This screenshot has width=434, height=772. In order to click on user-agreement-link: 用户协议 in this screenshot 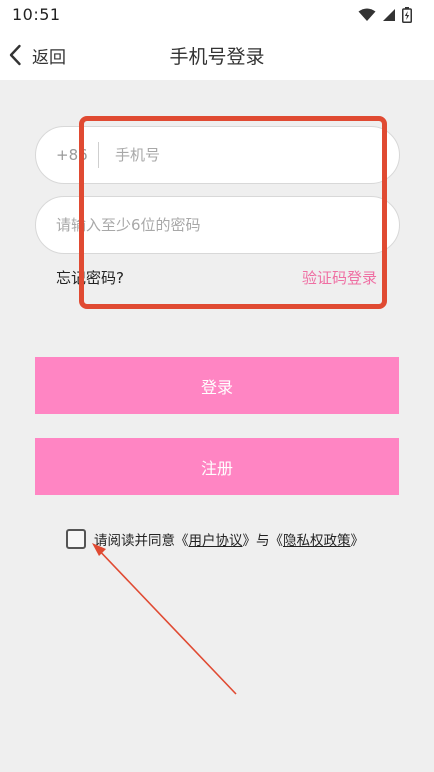, I will do `click(216, 539)`.